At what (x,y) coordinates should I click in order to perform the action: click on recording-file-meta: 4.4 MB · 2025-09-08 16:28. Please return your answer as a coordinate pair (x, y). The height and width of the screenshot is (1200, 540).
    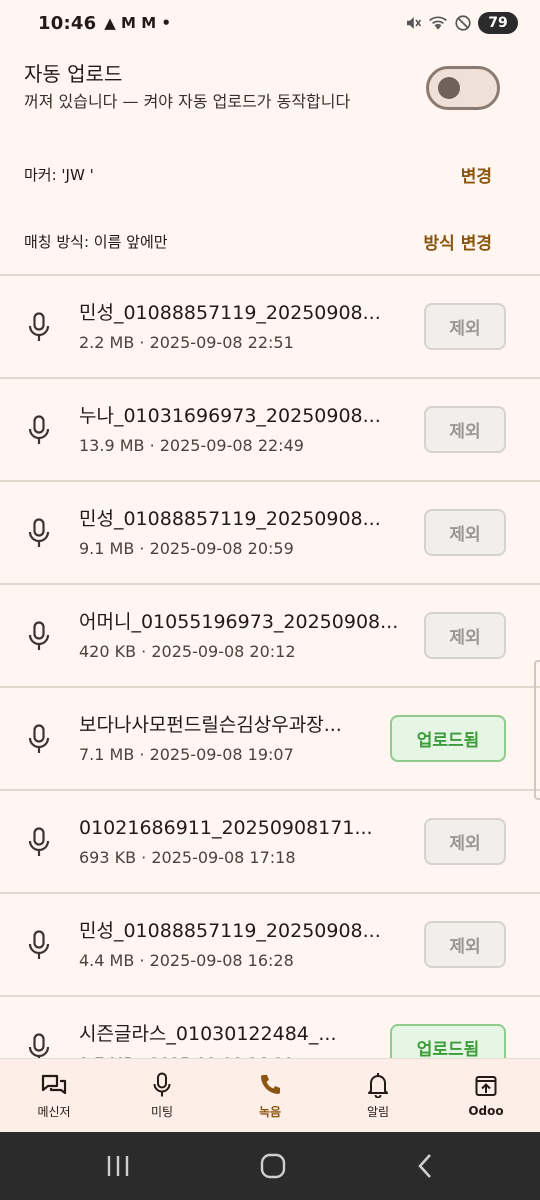
    Looking at the image, I should click on (186, 960).